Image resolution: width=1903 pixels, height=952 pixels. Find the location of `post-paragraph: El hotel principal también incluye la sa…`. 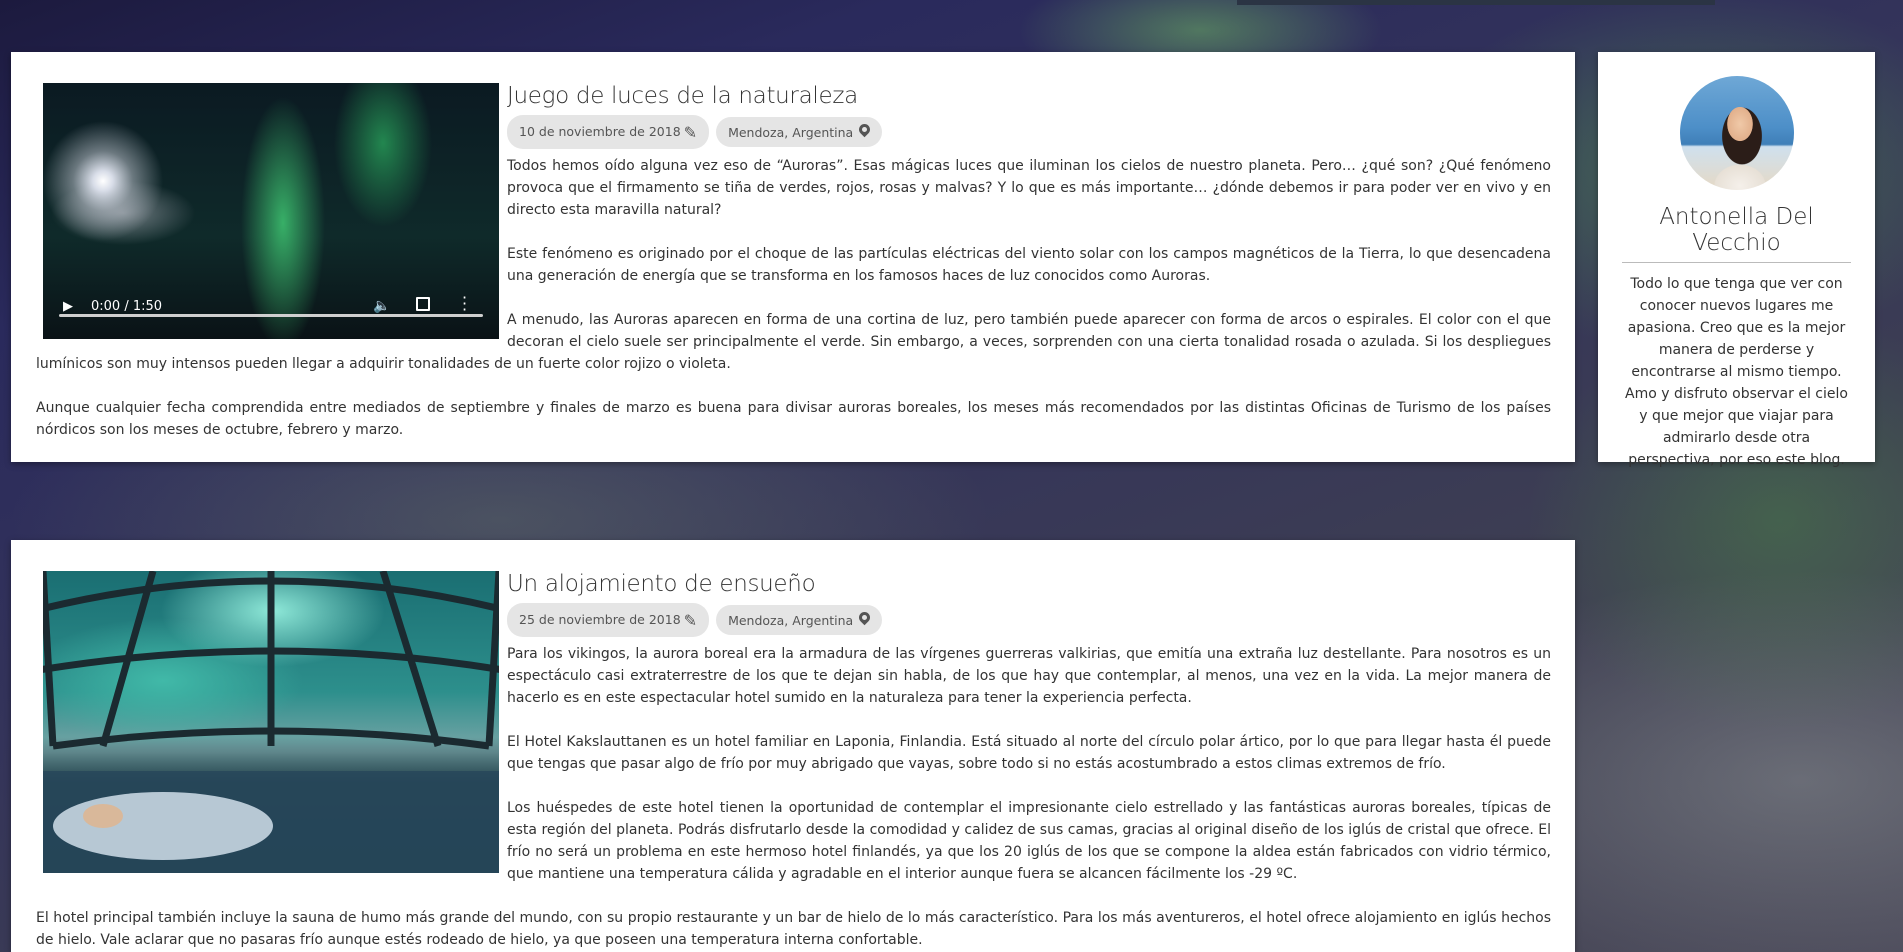

post-paragraph: El hotel principal también incluye la sa… is located at coordinates (793, 929).